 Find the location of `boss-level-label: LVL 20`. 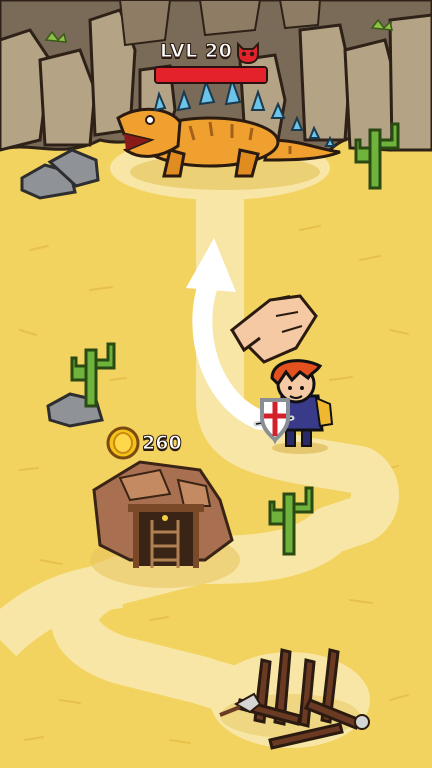

boss-level-label: LVL 20 is located at coordinates (196, 51).